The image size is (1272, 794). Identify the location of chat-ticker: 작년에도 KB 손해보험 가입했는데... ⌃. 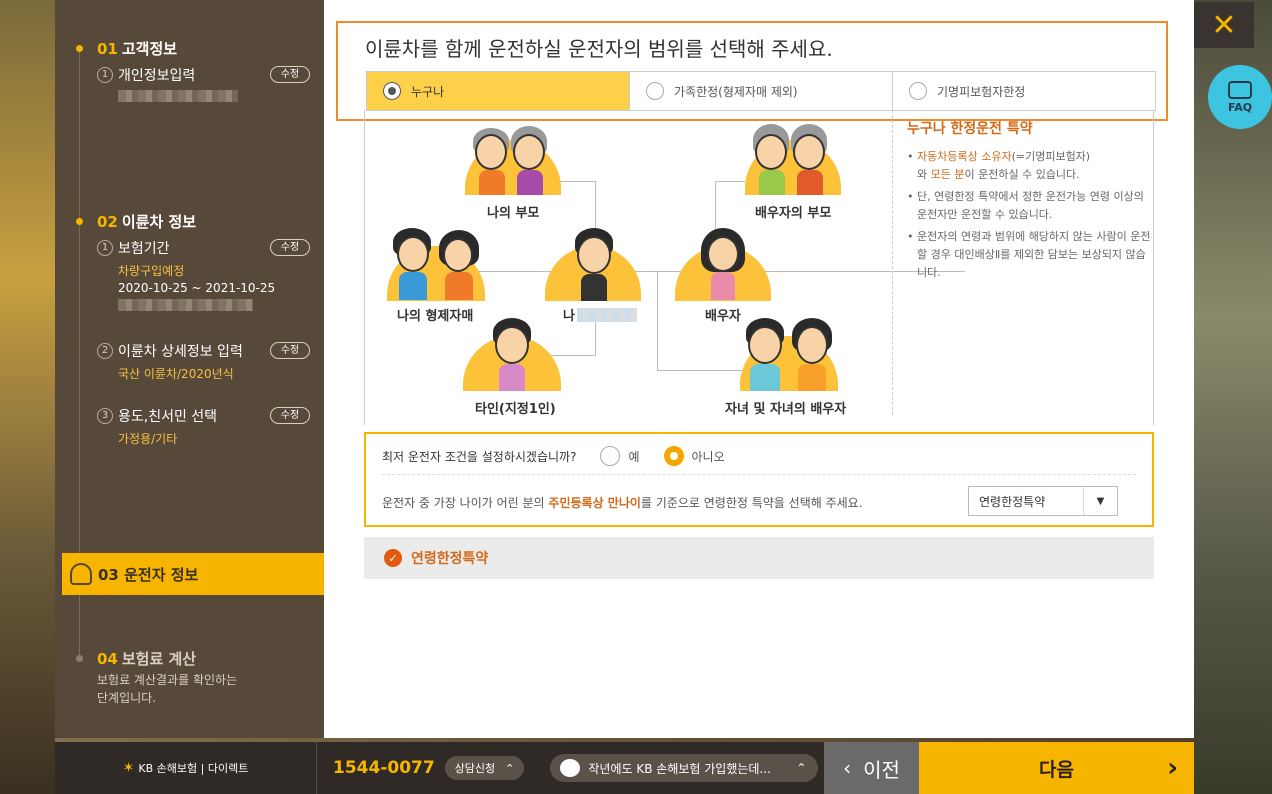
(684, 768).